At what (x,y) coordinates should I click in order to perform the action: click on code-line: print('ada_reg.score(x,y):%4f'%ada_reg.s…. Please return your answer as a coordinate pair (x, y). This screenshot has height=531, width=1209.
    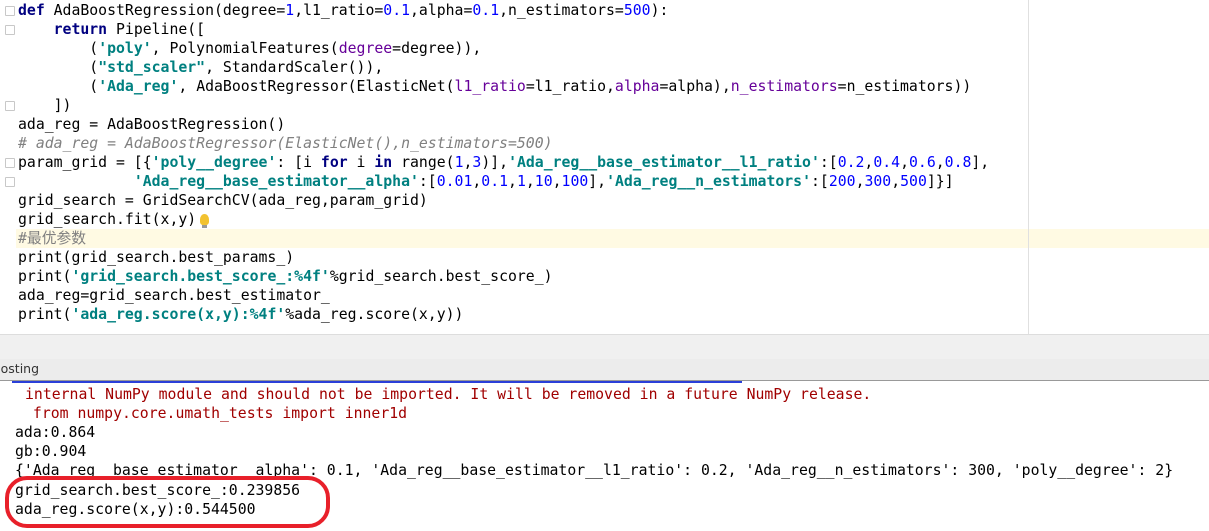
    Looking at the image, I should click on (240, 314).